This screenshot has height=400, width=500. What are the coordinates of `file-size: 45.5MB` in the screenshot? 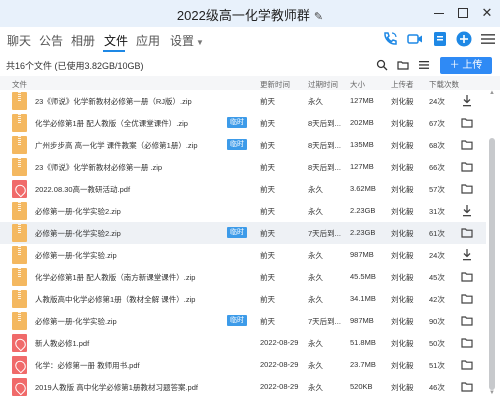 It's located at (363, 276).